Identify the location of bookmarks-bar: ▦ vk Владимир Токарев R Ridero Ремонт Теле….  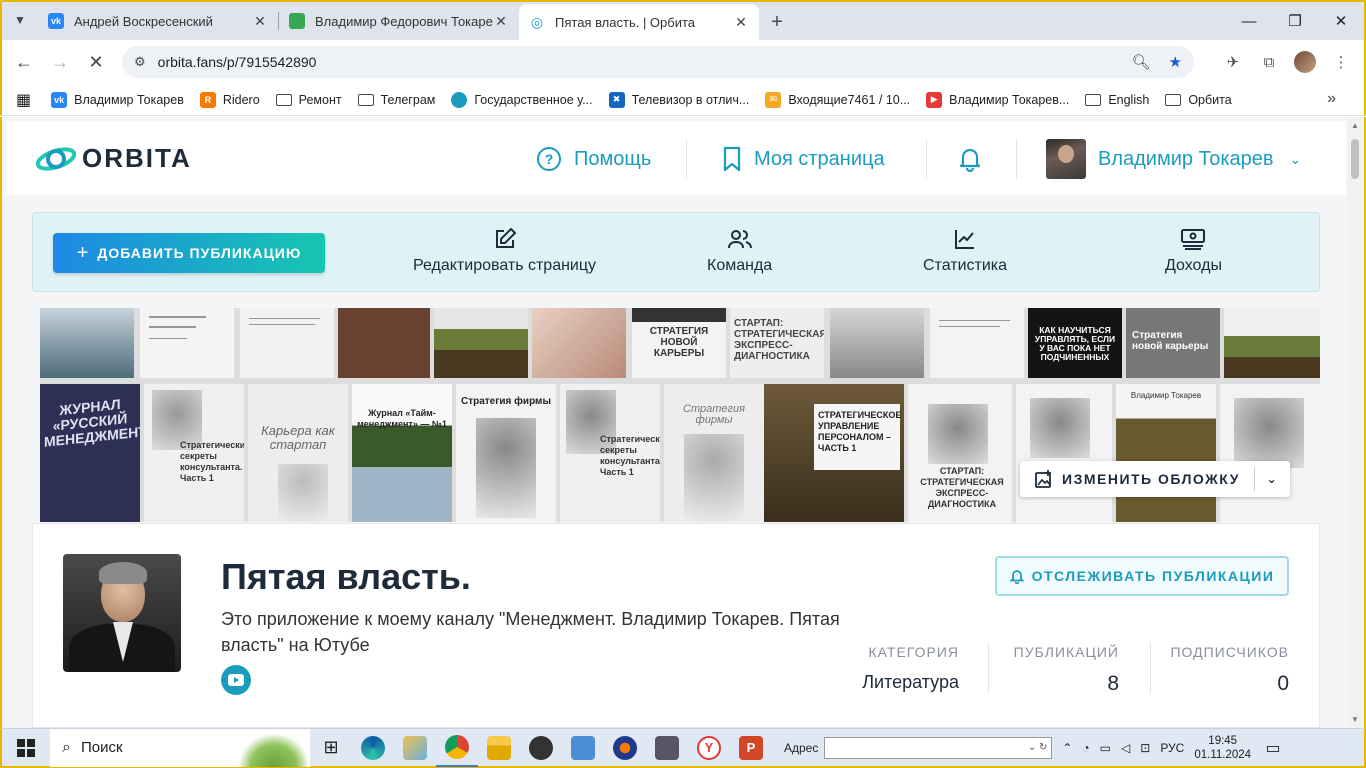
(683, 100).